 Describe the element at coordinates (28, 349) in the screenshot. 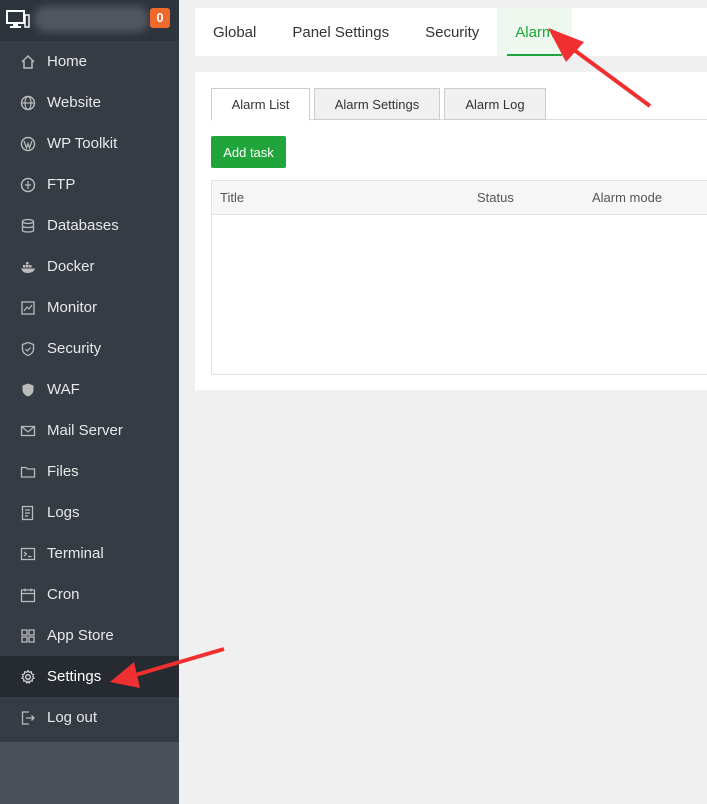

I see `shield-icon` at that location.